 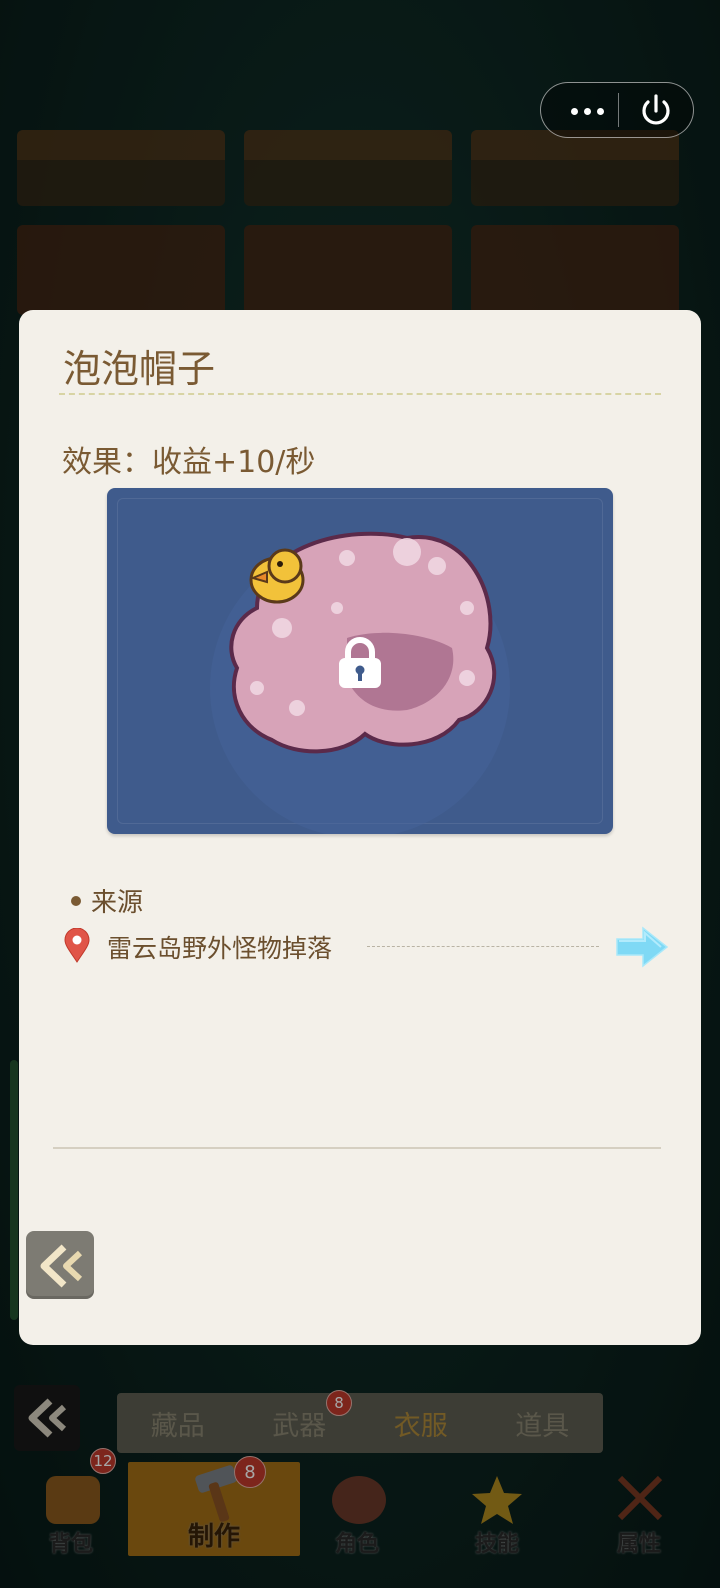 What do you see at coordinates (107, 900) in the screenshot?
I see `source-section-label: 来源` at bounding box center [107, 900].